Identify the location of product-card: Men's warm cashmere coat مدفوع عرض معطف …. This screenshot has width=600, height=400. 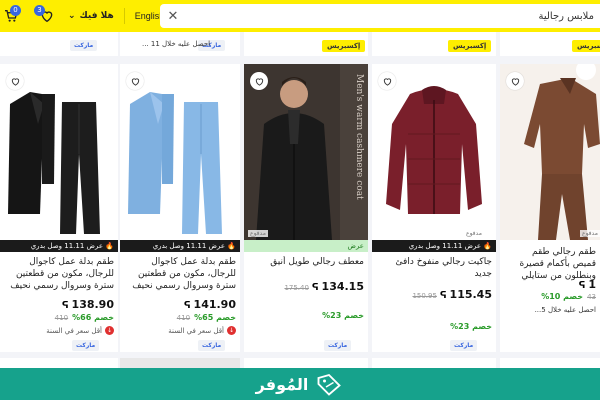
(306, 208).